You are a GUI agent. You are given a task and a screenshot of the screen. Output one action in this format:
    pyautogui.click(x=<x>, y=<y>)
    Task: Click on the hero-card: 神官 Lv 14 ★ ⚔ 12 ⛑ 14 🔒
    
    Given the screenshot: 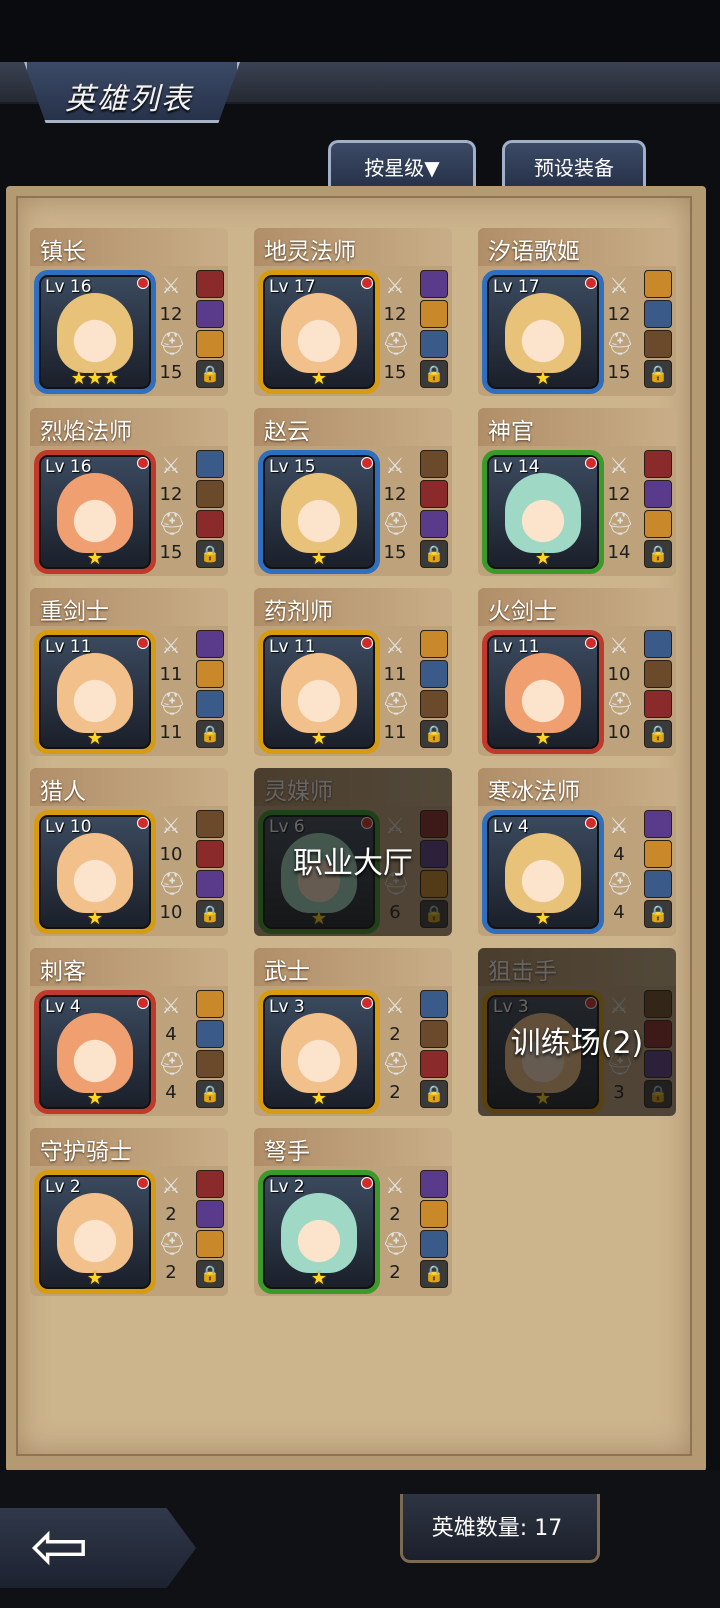 What is the action you would take?
    pyautogui.click(x=577, y=492)
    